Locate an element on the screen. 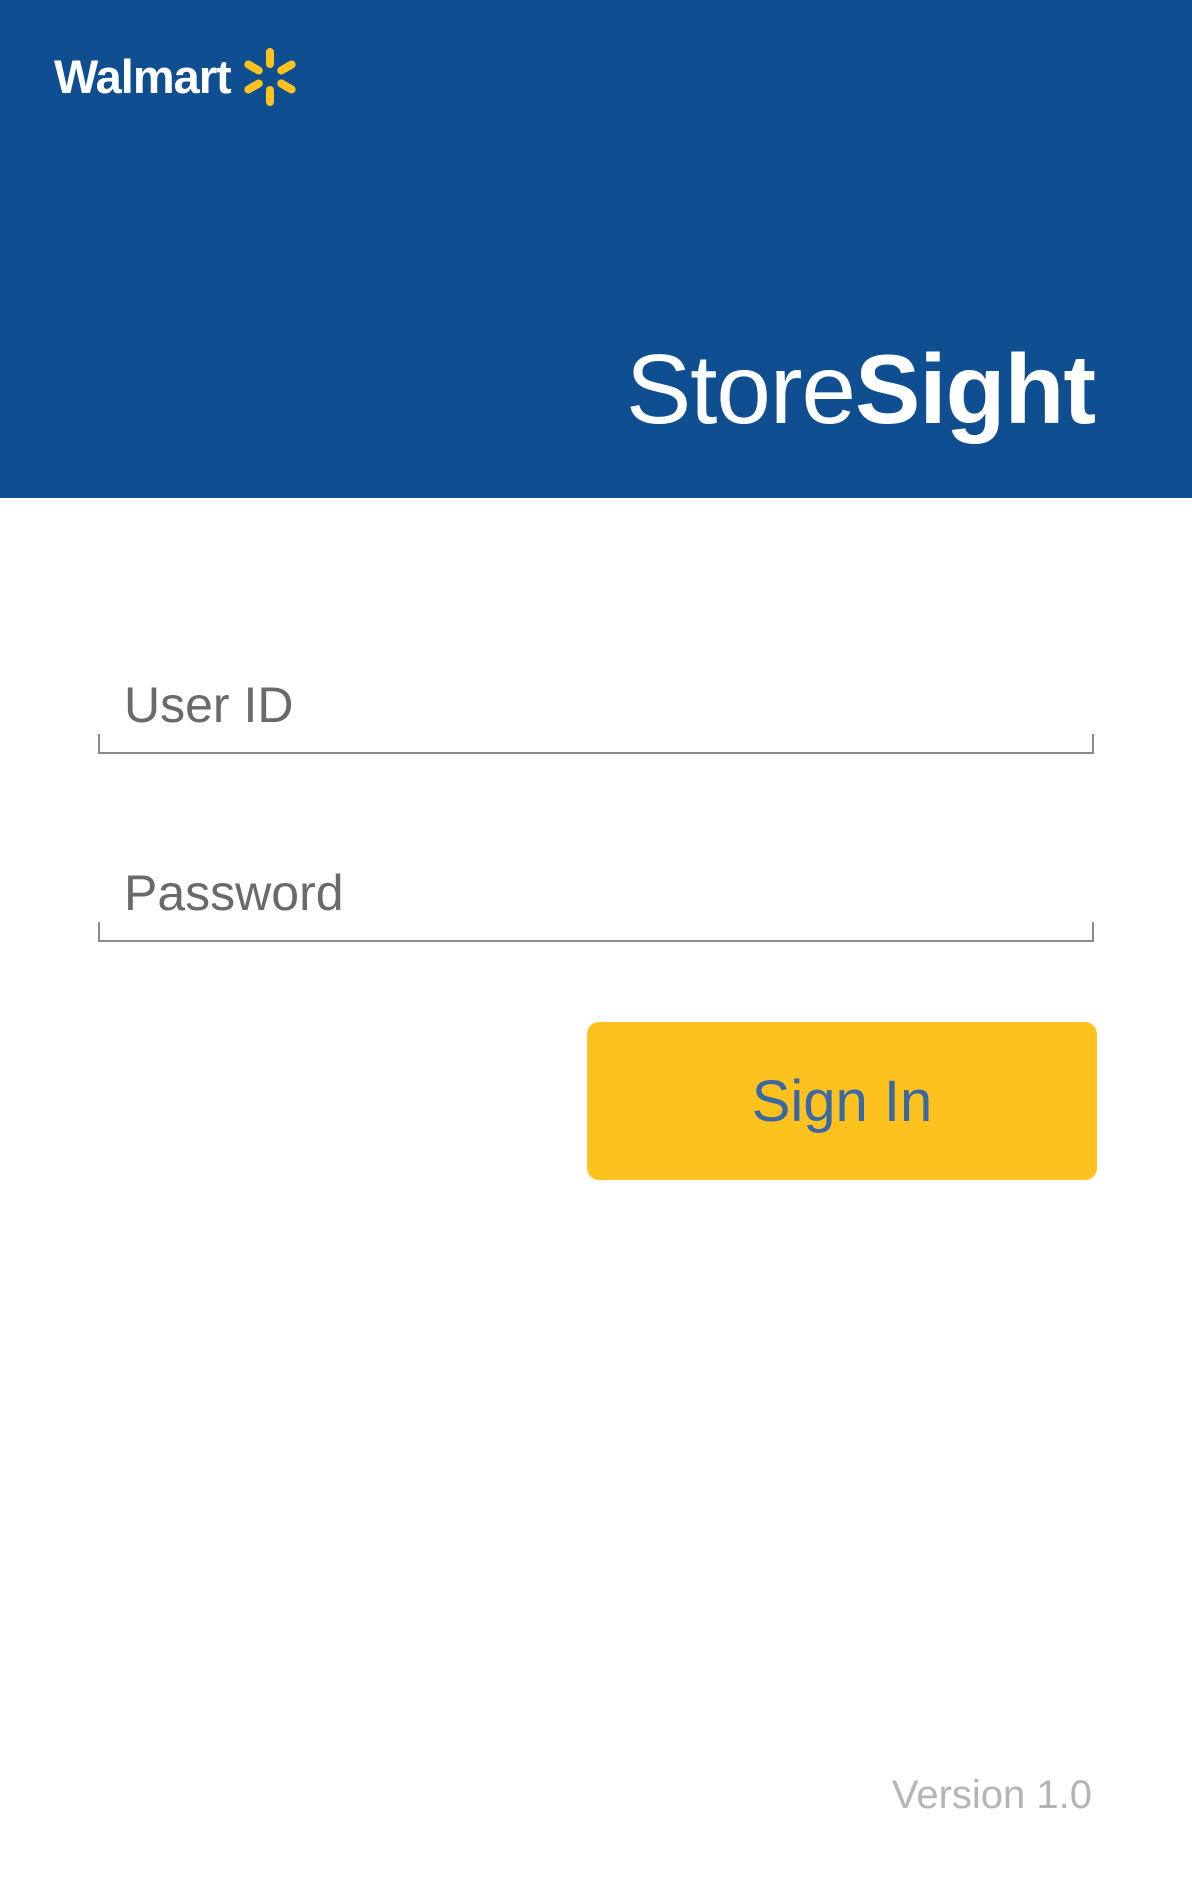 The height and width of the screenshot is (1883, 1192). walmart-logo: Walmart is located at coordinates (177, 76).